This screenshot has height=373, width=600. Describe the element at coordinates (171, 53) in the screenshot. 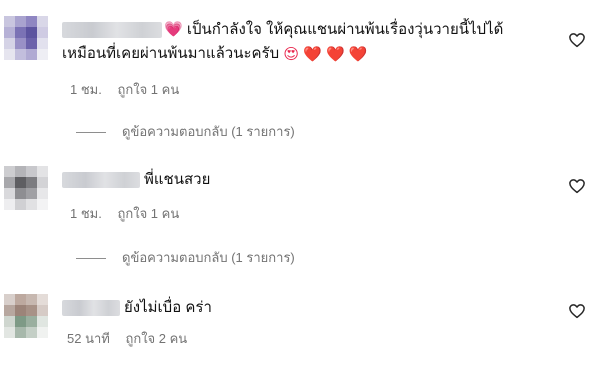

I see `comment-text-line2-prefix: เหมือนที่เคยผ่านพ้นมาแล้วนะครับ` at that location.